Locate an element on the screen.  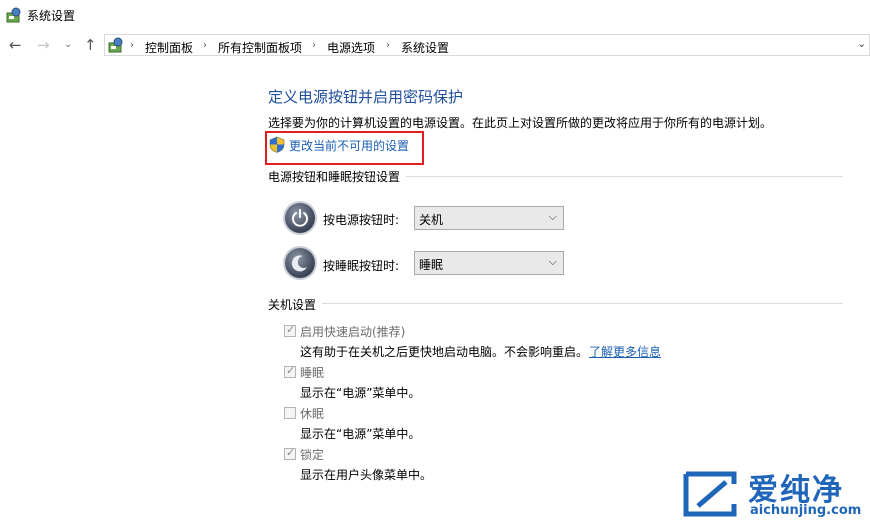
sleep-button-action-select: 睡眠 ⌵ is located at coordinates (489, 263).